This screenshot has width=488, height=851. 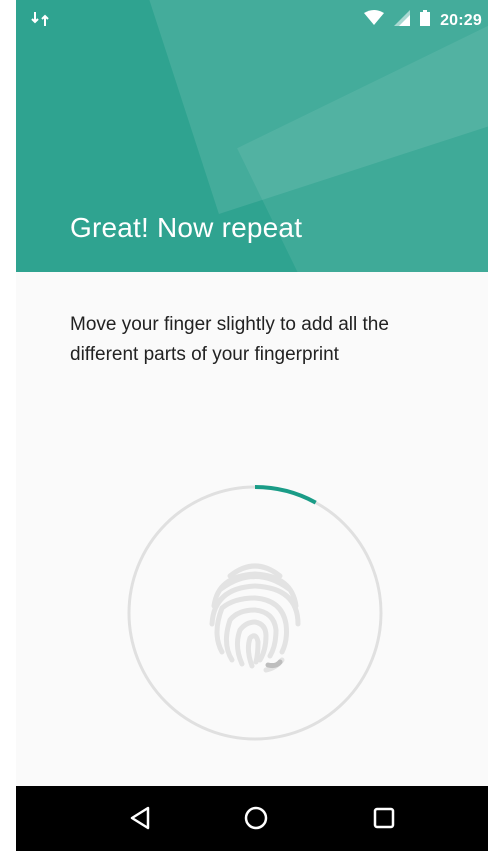 I want to click on back-button, so click(x=140, y=818).